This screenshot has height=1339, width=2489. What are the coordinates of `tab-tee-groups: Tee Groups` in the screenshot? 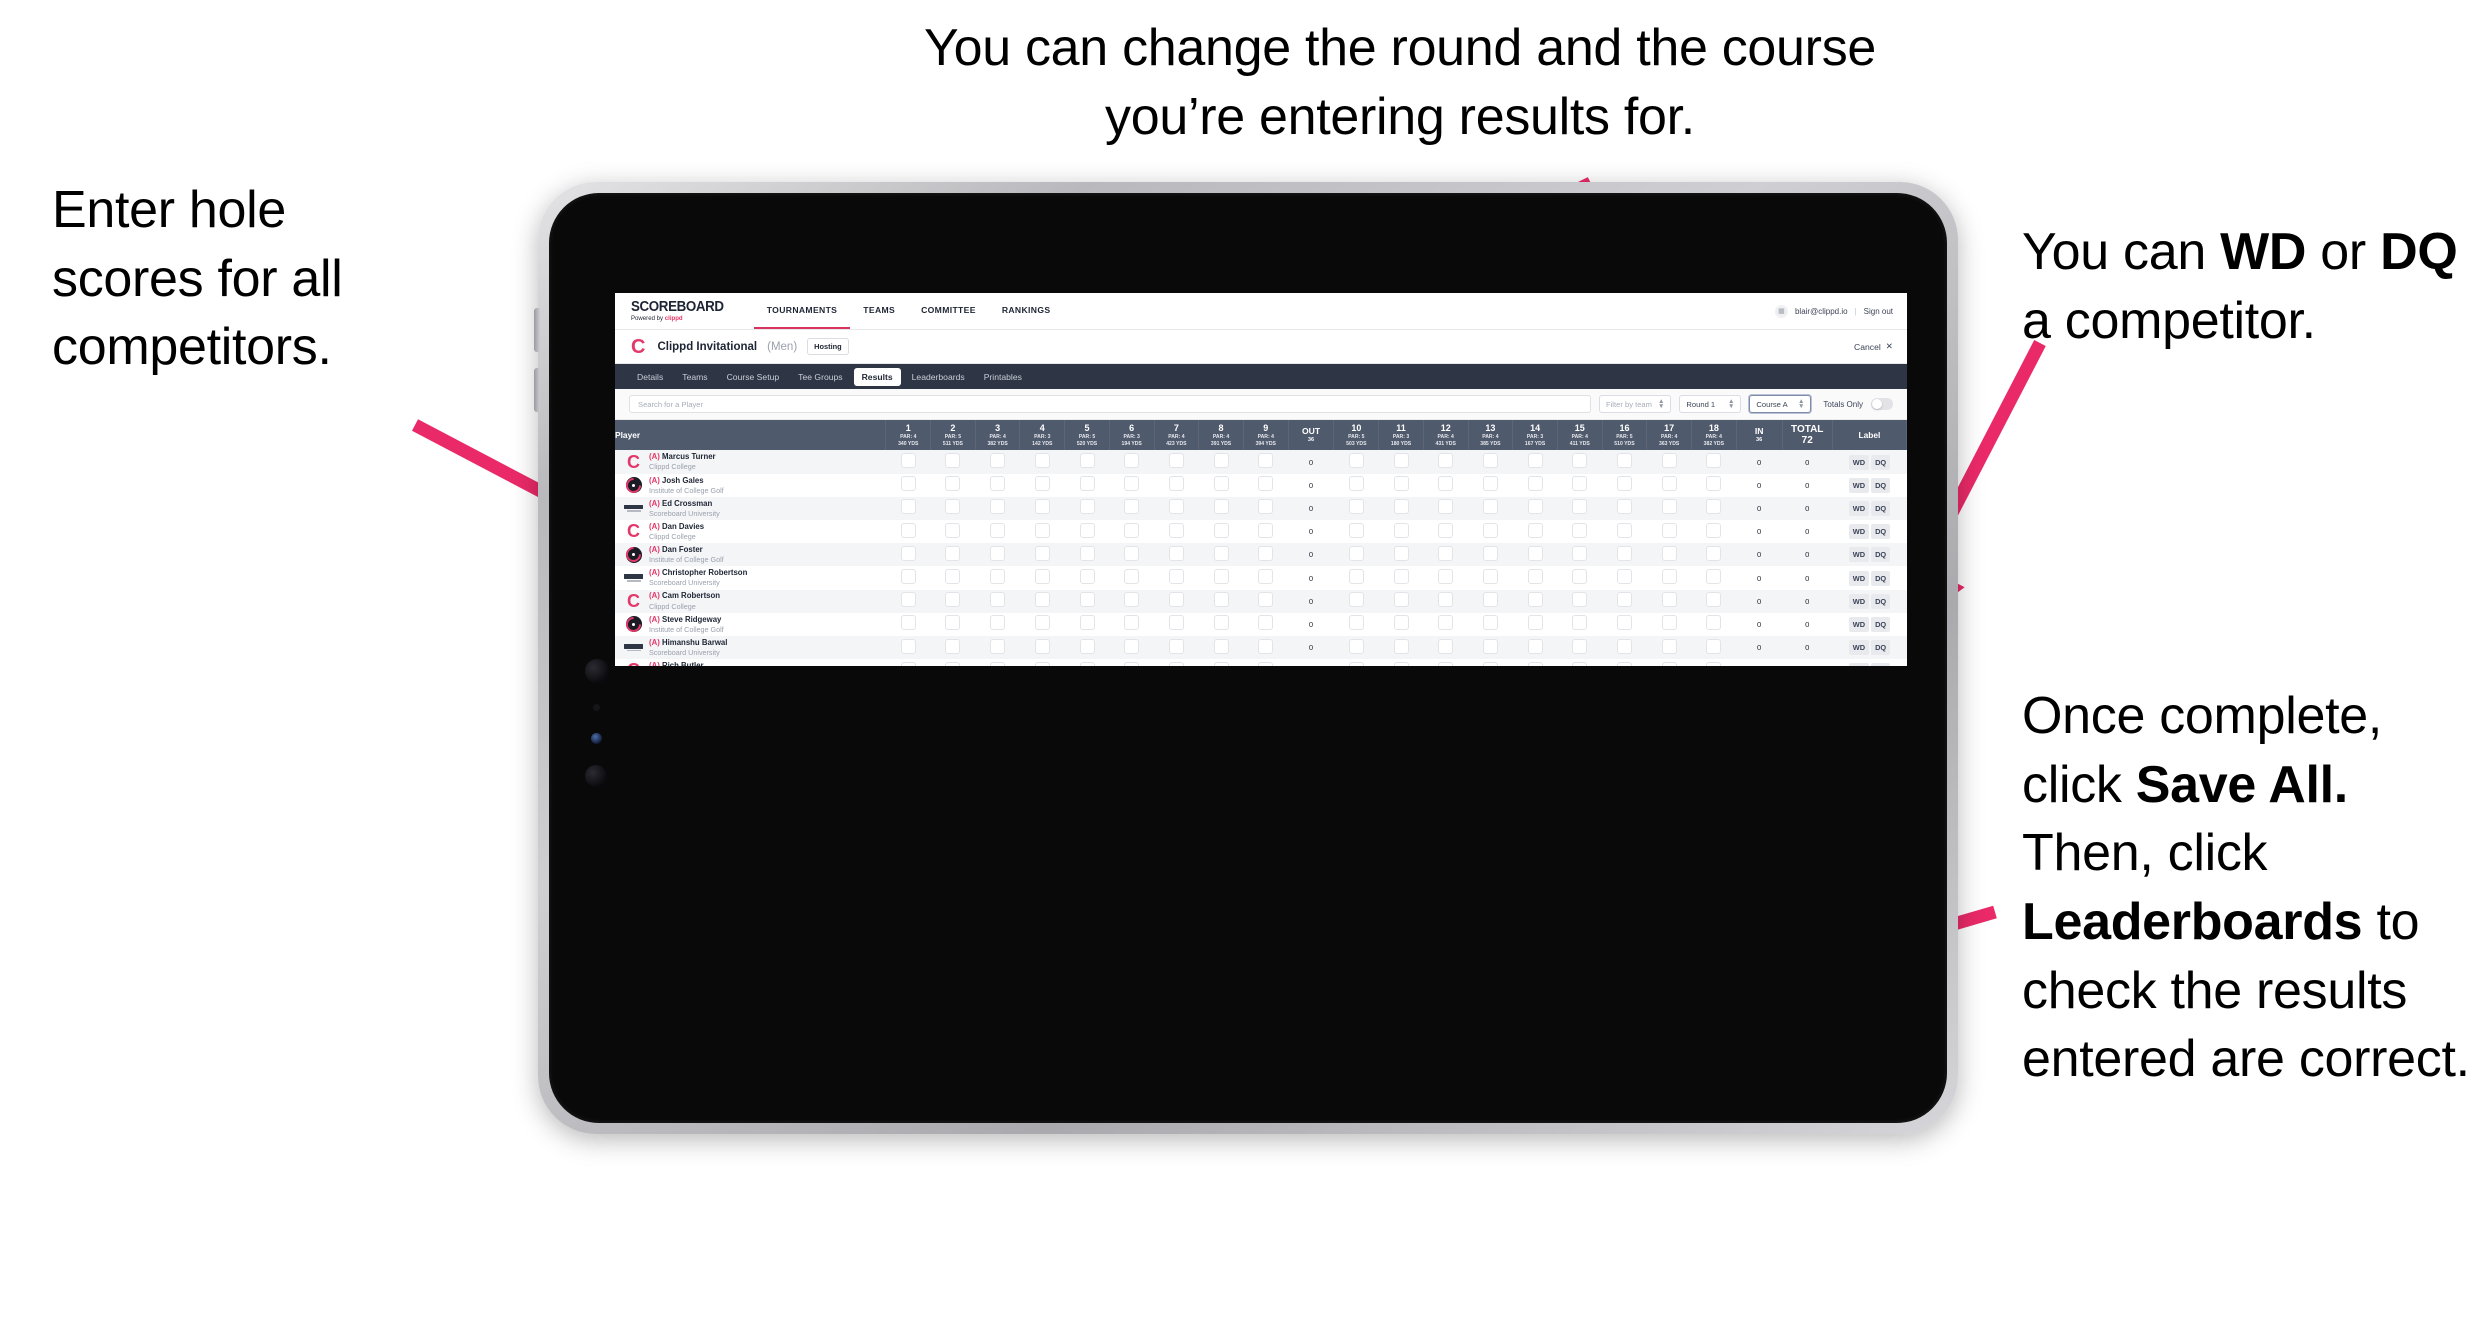 It's located at (820, 377).